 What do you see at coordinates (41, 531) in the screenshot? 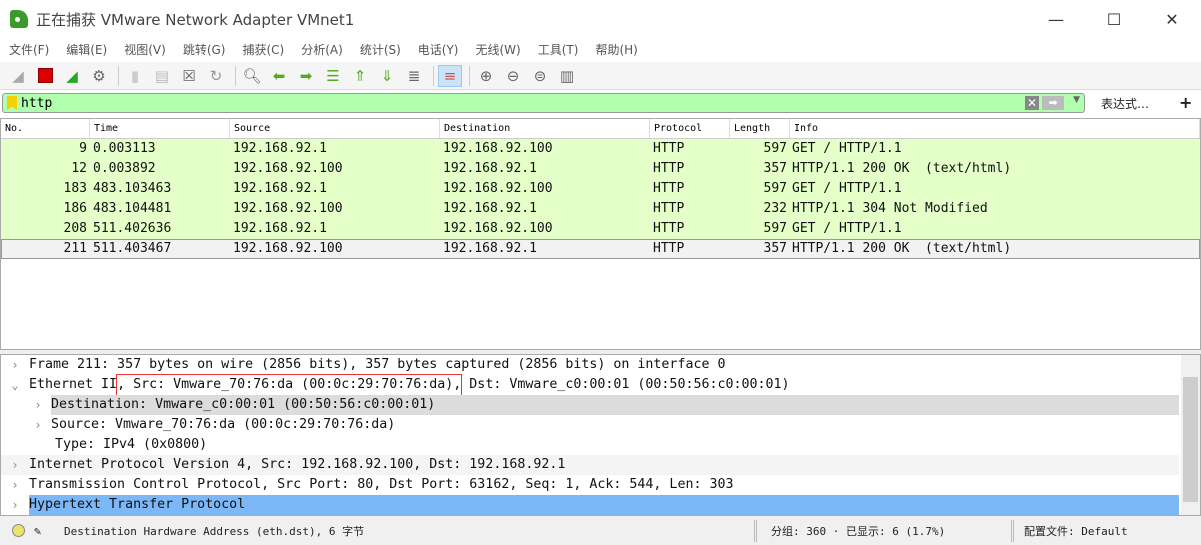
I see `comment-icon: ✎` at bounding box center [41, 531].